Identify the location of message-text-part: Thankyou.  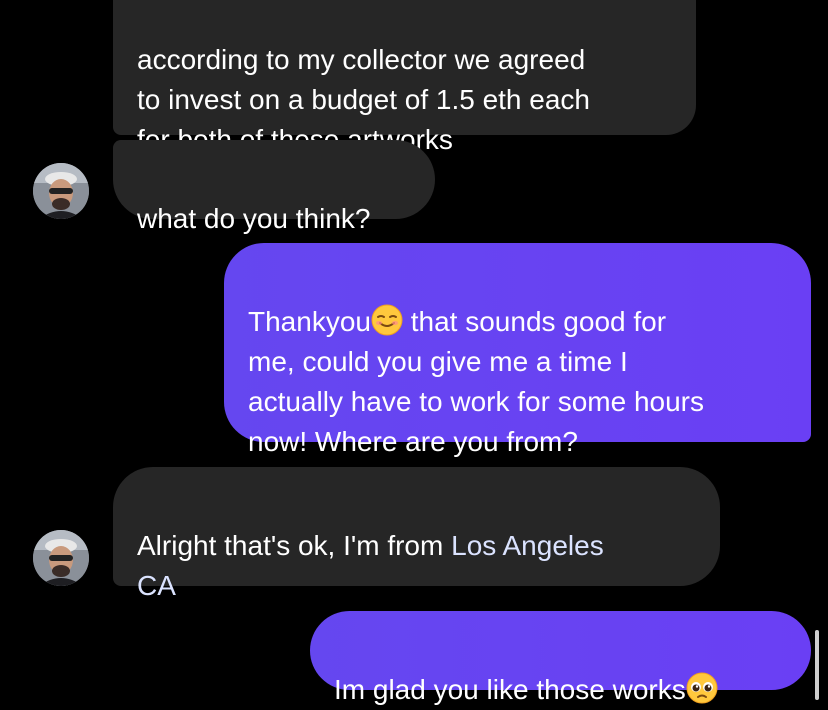
(309, 321).